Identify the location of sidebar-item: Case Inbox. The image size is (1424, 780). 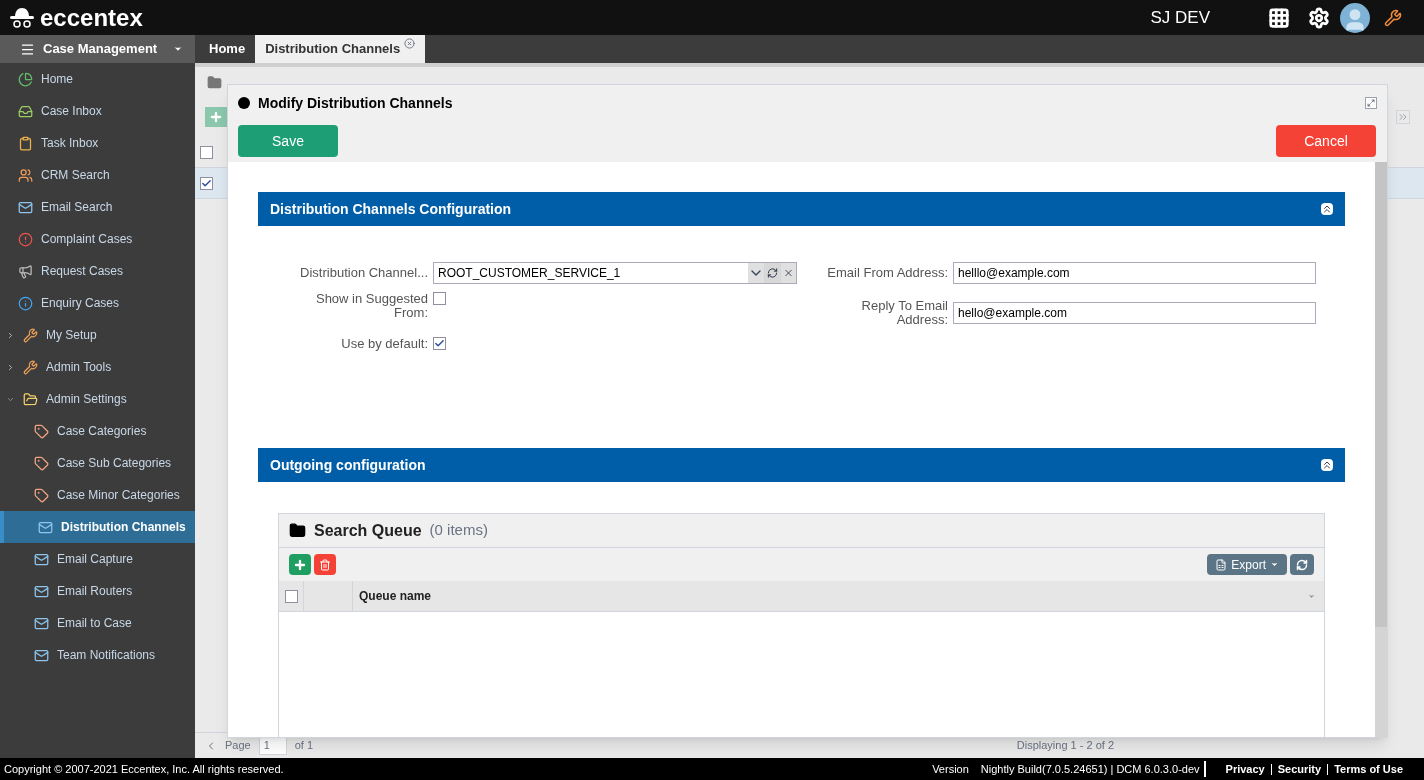
(97, 111).